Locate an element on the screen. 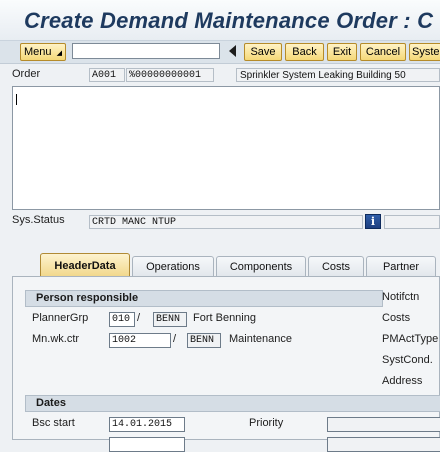  main-workctr-plant-field: BENN is located at coordinates (204, 340).